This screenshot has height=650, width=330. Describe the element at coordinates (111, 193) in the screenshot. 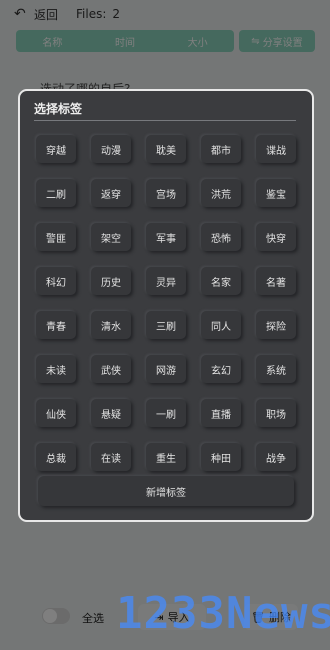

I see `tag-button: 返穿` at that location.